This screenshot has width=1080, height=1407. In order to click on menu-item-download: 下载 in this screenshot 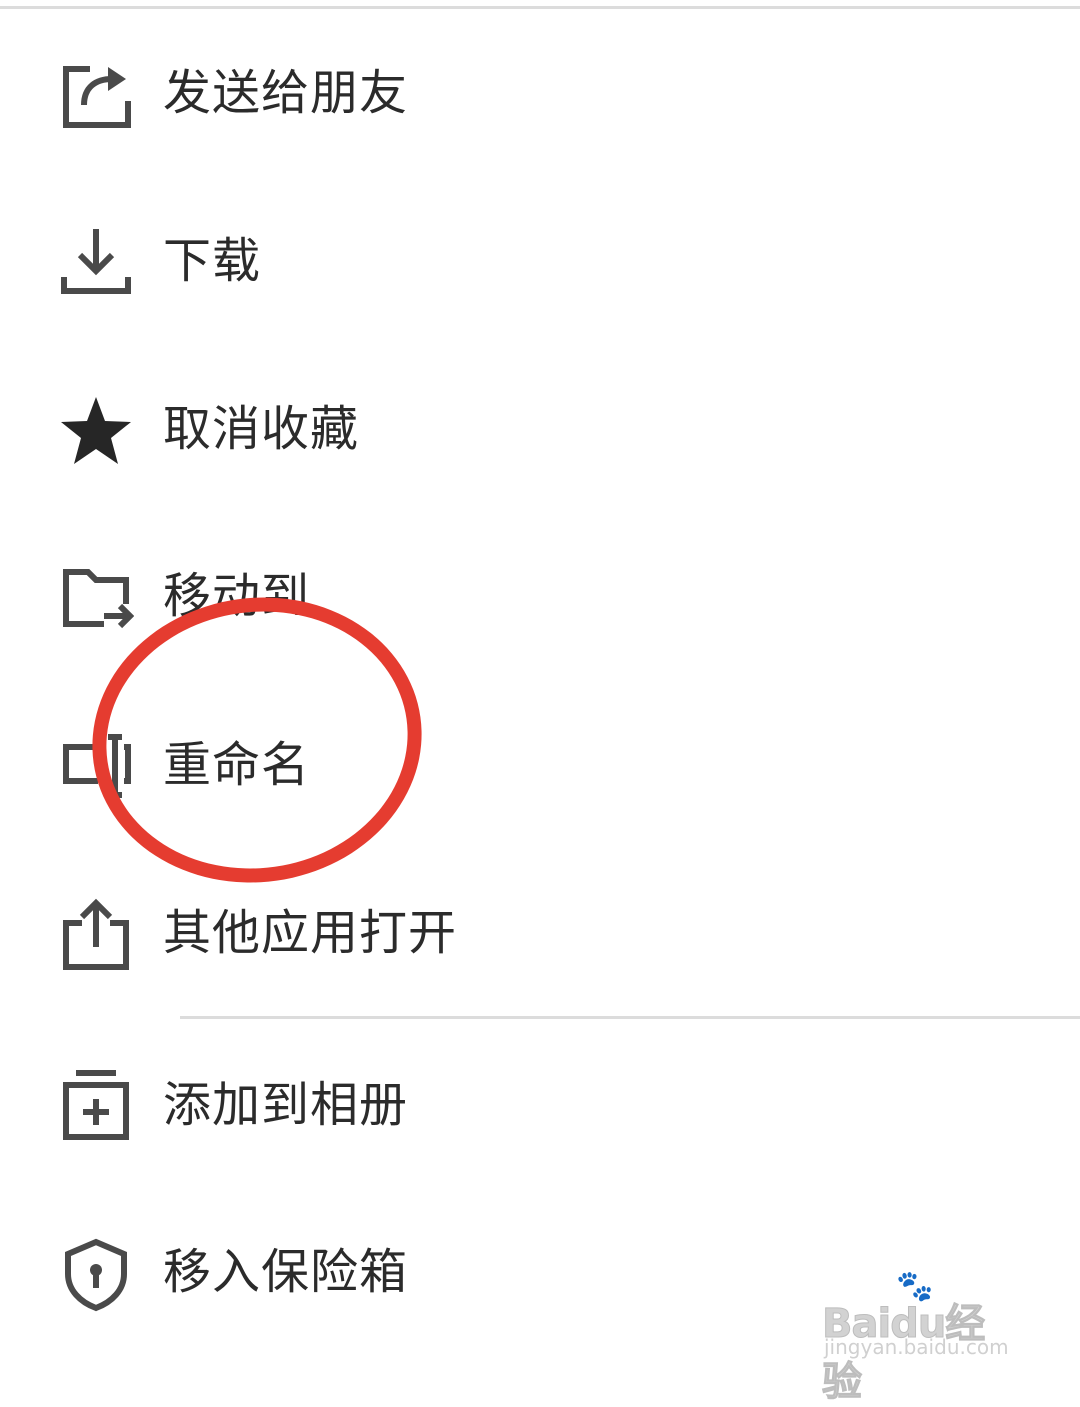, I will do `click(540, 261)`.